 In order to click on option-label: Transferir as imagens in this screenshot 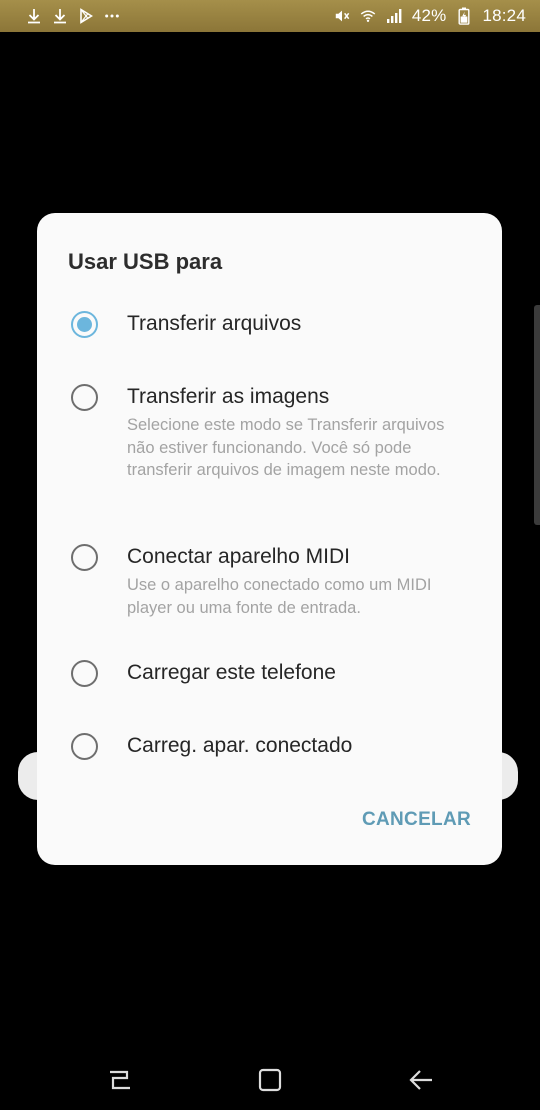, I will do `click(228, 396)`.